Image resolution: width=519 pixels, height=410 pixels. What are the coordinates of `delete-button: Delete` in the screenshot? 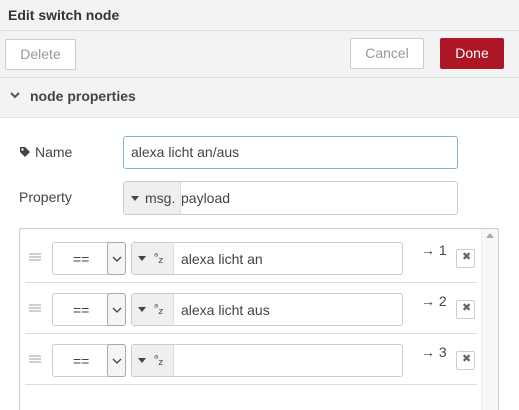 It's located at (40, 54).